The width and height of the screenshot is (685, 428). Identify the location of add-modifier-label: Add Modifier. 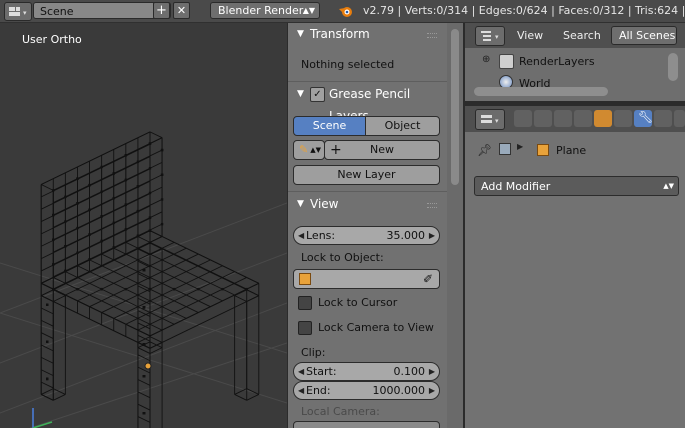
(516, 186).